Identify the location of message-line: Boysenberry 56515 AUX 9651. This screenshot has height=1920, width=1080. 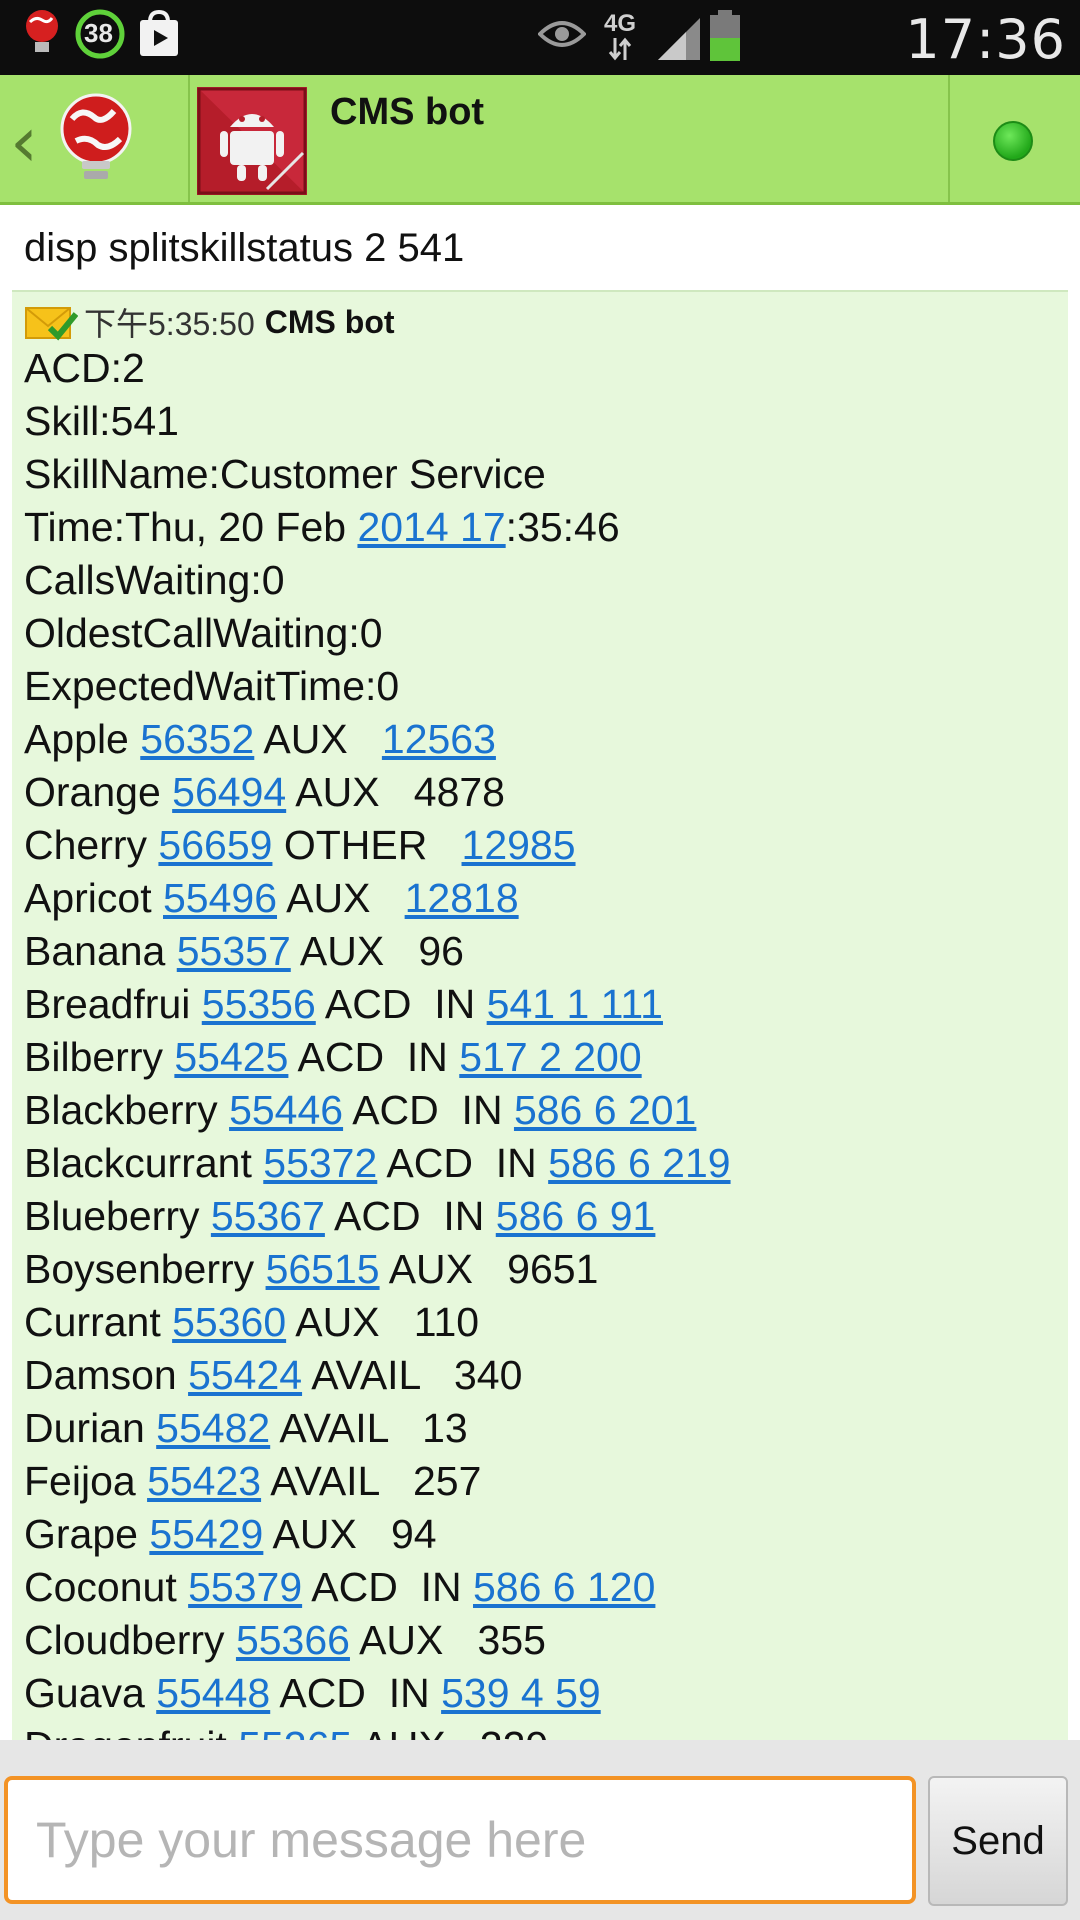
(377, 1269).